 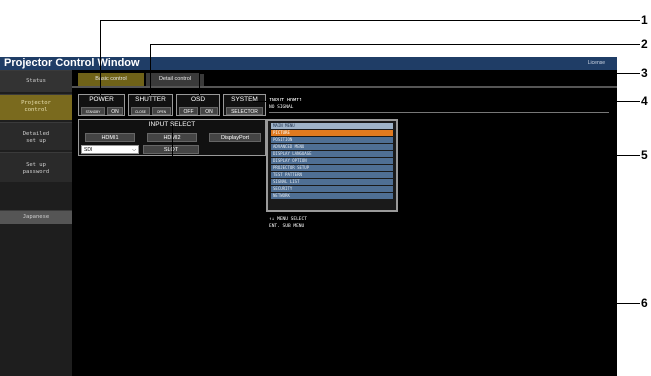 What do you see at coordinates (93, 111) in the screenshot?
I see `power-standby-button: STANDBY` at bounding box center [93, 111].